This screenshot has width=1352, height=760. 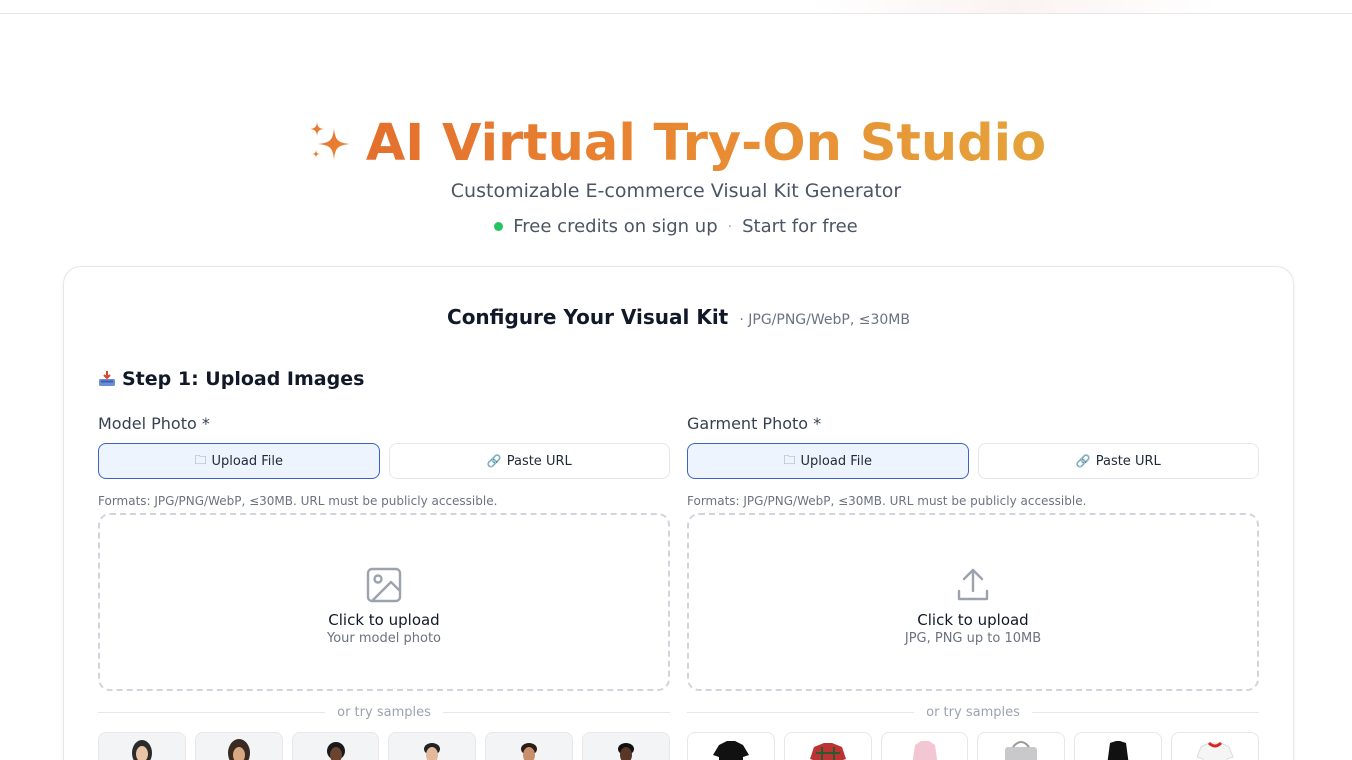 What do you see at coordinates (243, 379) in the screenshot?
I see `step-title-text: Step 1: Upload Images` at bounding box center [243, 379].